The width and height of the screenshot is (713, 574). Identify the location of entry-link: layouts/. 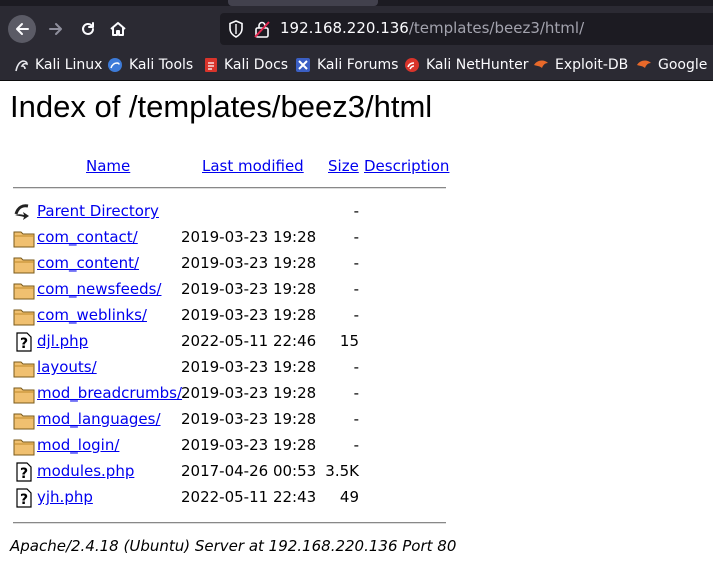
(67, 367).